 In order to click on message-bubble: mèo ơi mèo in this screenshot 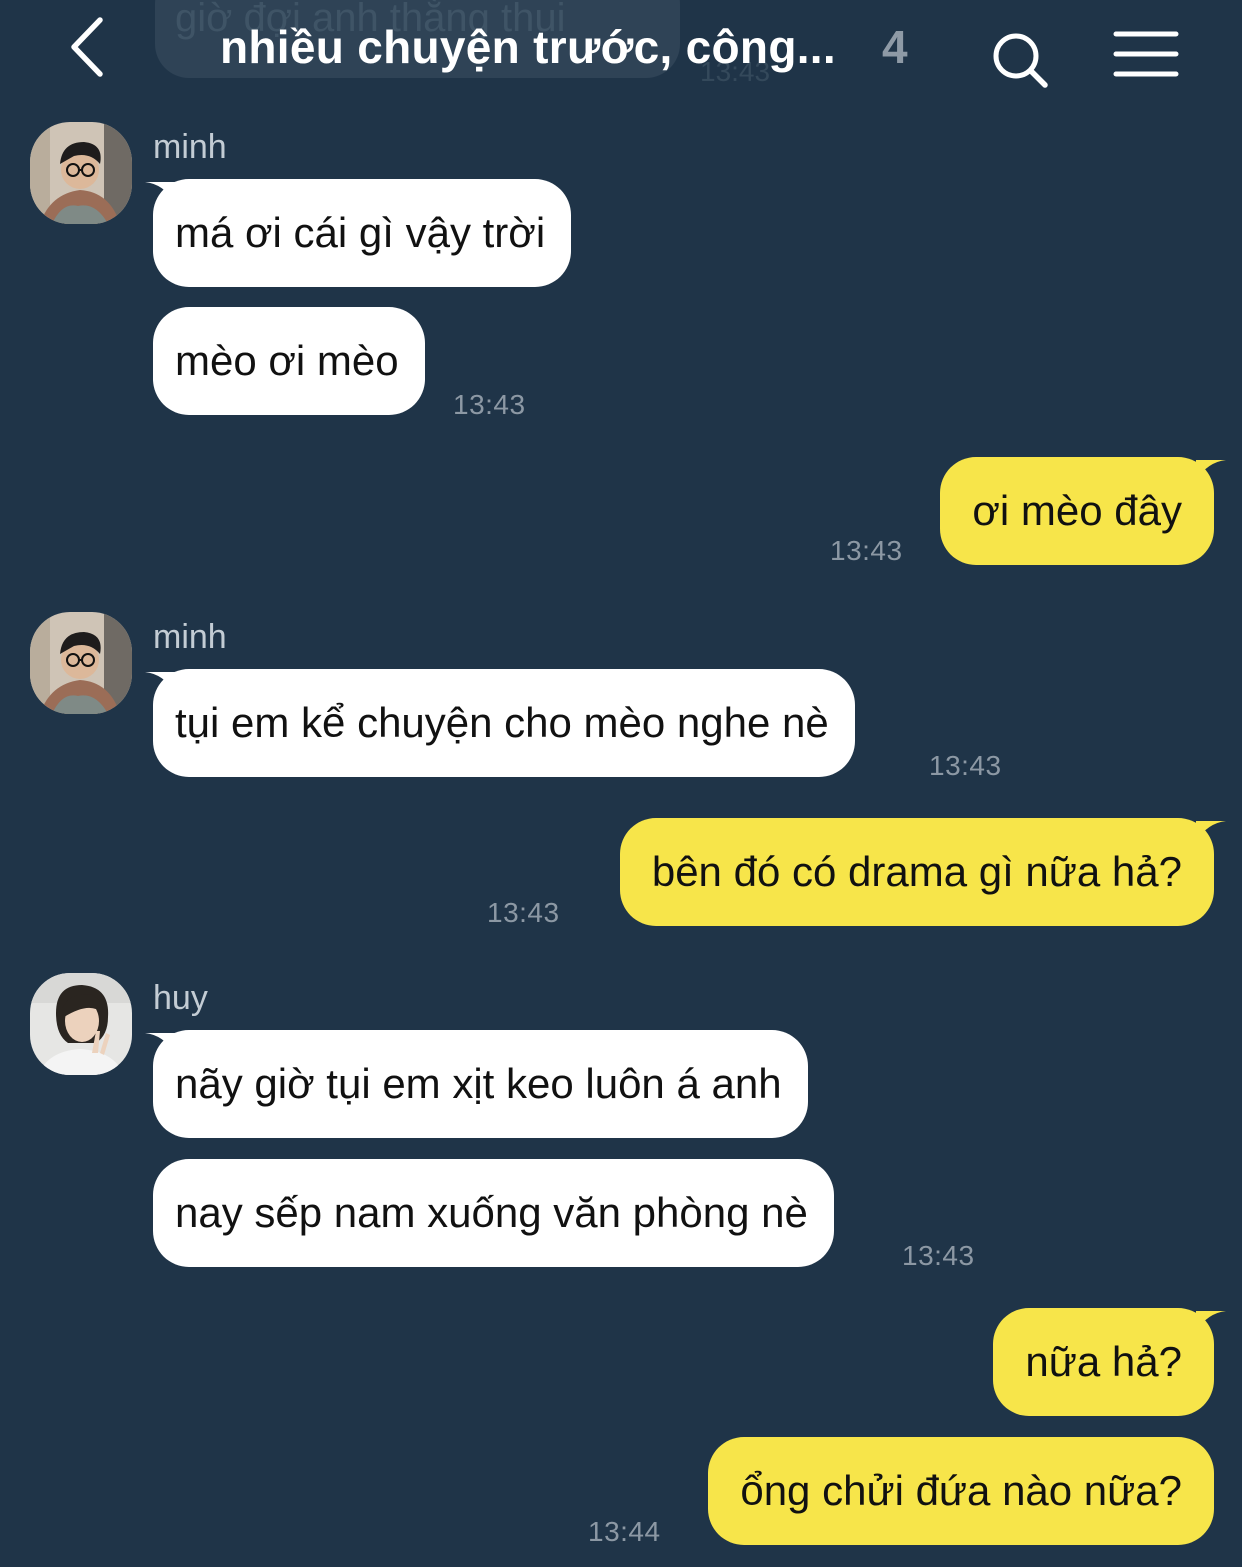, I will do `click(289, 361)`.